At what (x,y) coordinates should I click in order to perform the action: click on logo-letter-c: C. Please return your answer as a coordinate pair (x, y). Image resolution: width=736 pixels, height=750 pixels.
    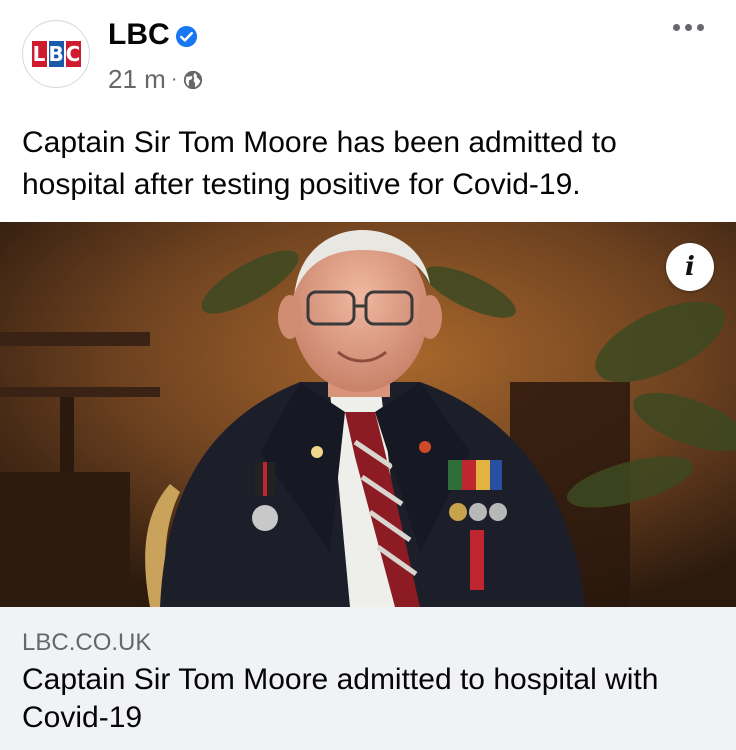
    Looking at the image, I should click on (73, 54).